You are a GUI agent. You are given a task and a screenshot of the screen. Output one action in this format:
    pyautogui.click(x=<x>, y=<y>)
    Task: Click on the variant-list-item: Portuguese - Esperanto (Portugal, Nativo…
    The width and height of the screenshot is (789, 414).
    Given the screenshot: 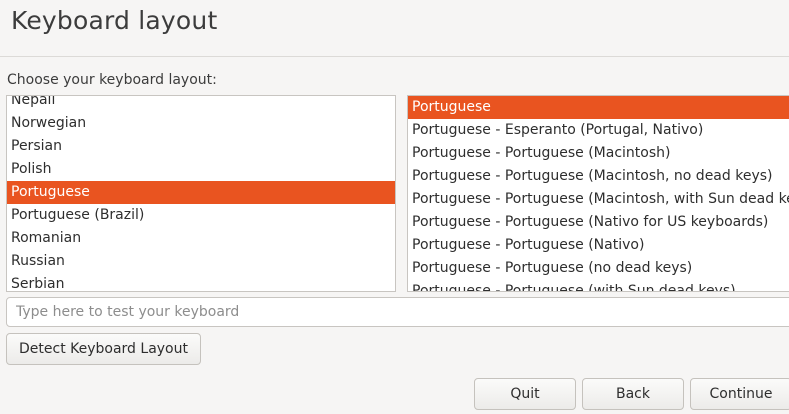 What is the action you would take?
    pyautogui.click(x=598, y=130)
    